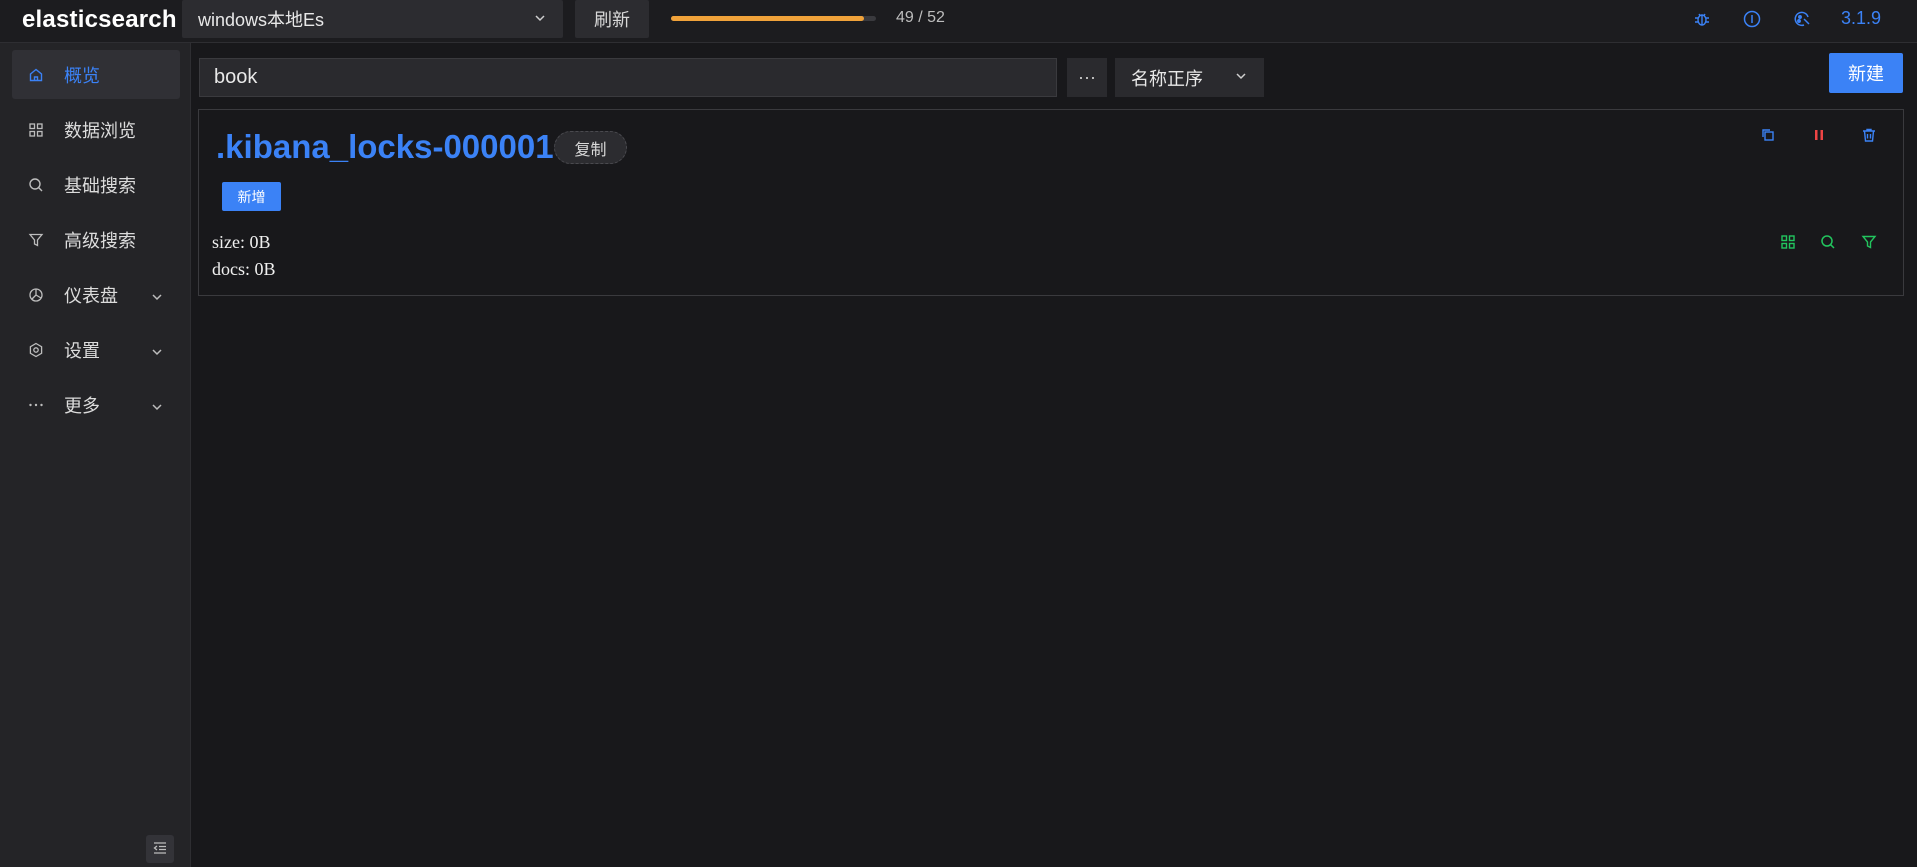 The height and width of the screenshot is (867, 1917). What do you see at coordinates (241, 242) in the screenshot?
I see `index-size: size: 0B` at bounding box center [241, 242].